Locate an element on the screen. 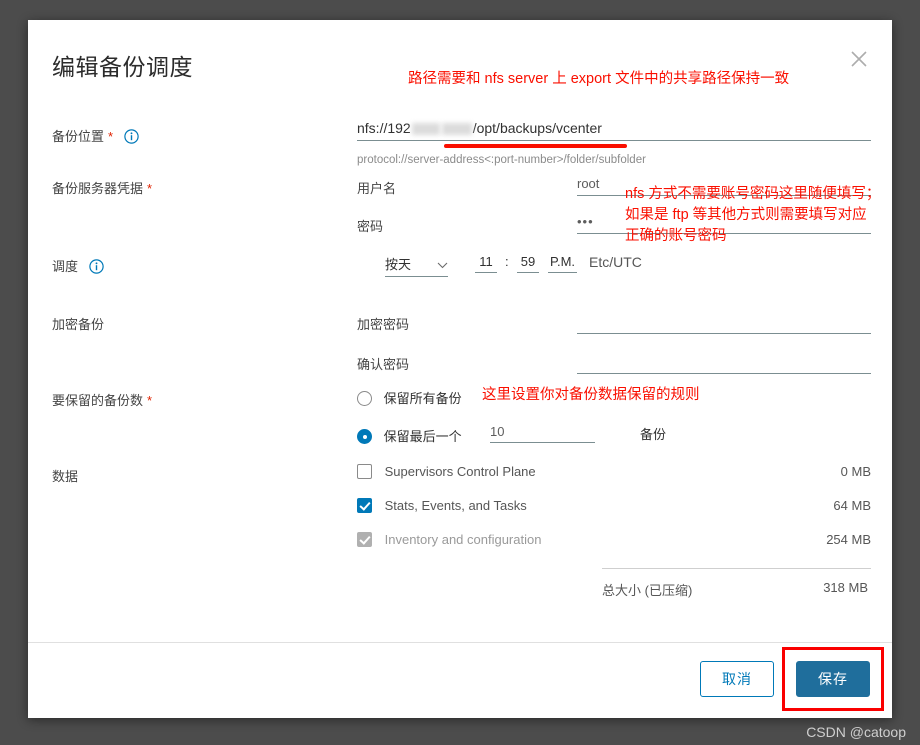  row-encryption: 加密备份 加密密码 确认密码 is located at coordinates (461, 339).